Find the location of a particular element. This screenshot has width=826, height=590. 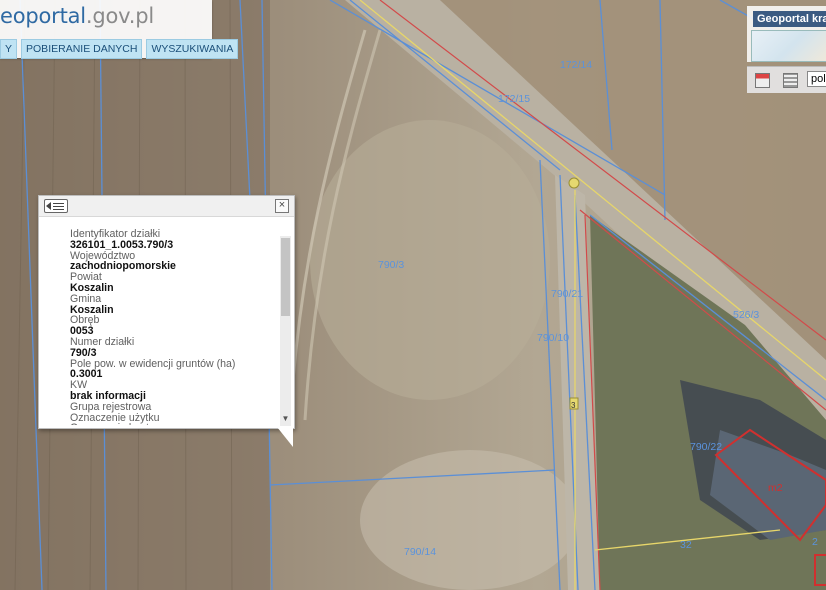

logo-main: eoportal is located at coordinates (43, 16).